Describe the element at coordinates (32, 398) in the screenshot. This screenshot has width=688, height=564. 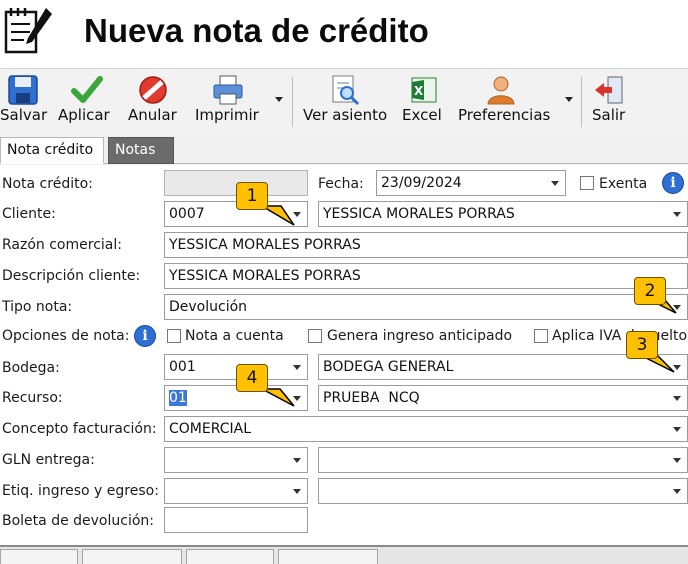
I see `recurso-label: Recurso:` at that location.